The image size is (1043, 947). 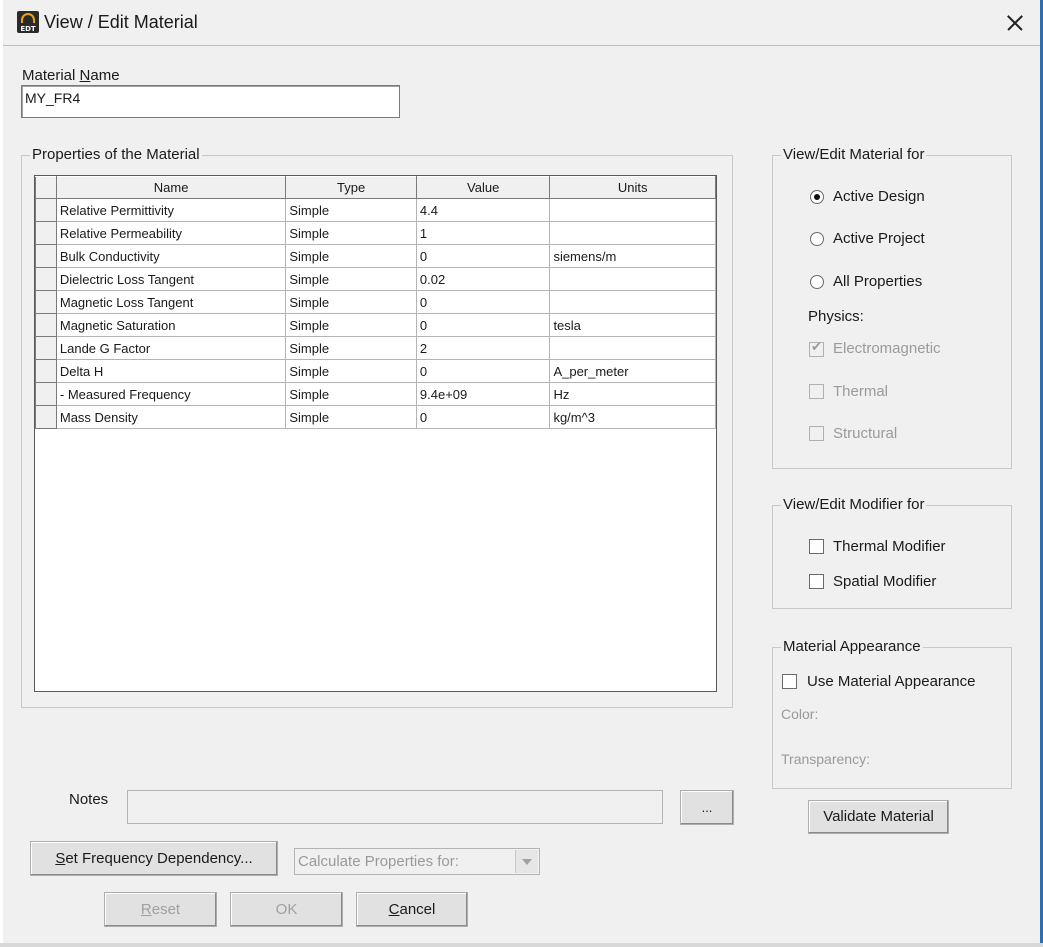 What do you see at coordinates (483, 210) in the screenshot?
I see `property-value-cell: 4.4` at bounding box center [483, 210].